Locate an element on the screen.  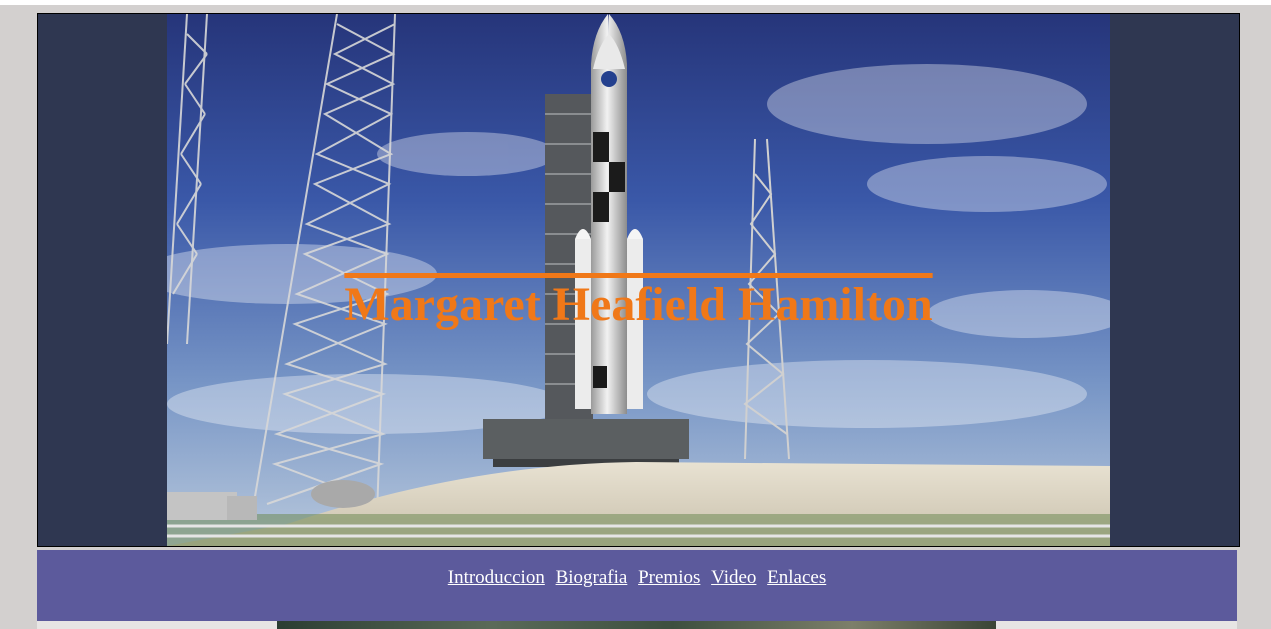
content-image is located at coordinates (636, 625).